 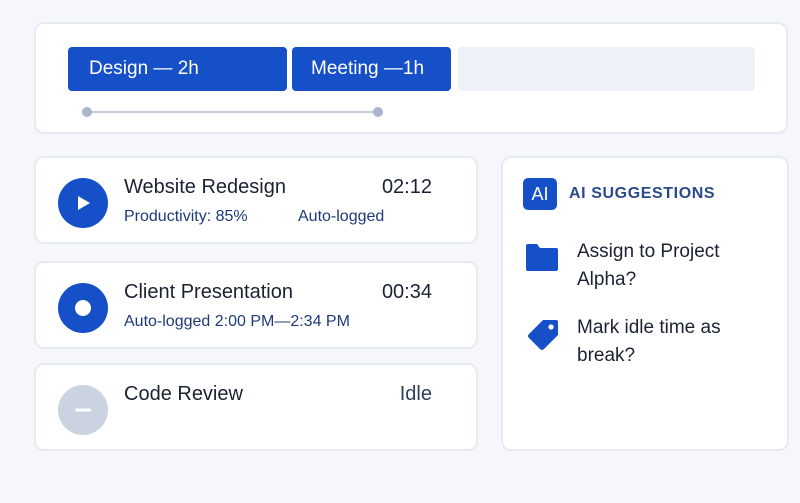 I want to click on time-entry-code-review: Code Review Idle, so click(x=256, y=407).